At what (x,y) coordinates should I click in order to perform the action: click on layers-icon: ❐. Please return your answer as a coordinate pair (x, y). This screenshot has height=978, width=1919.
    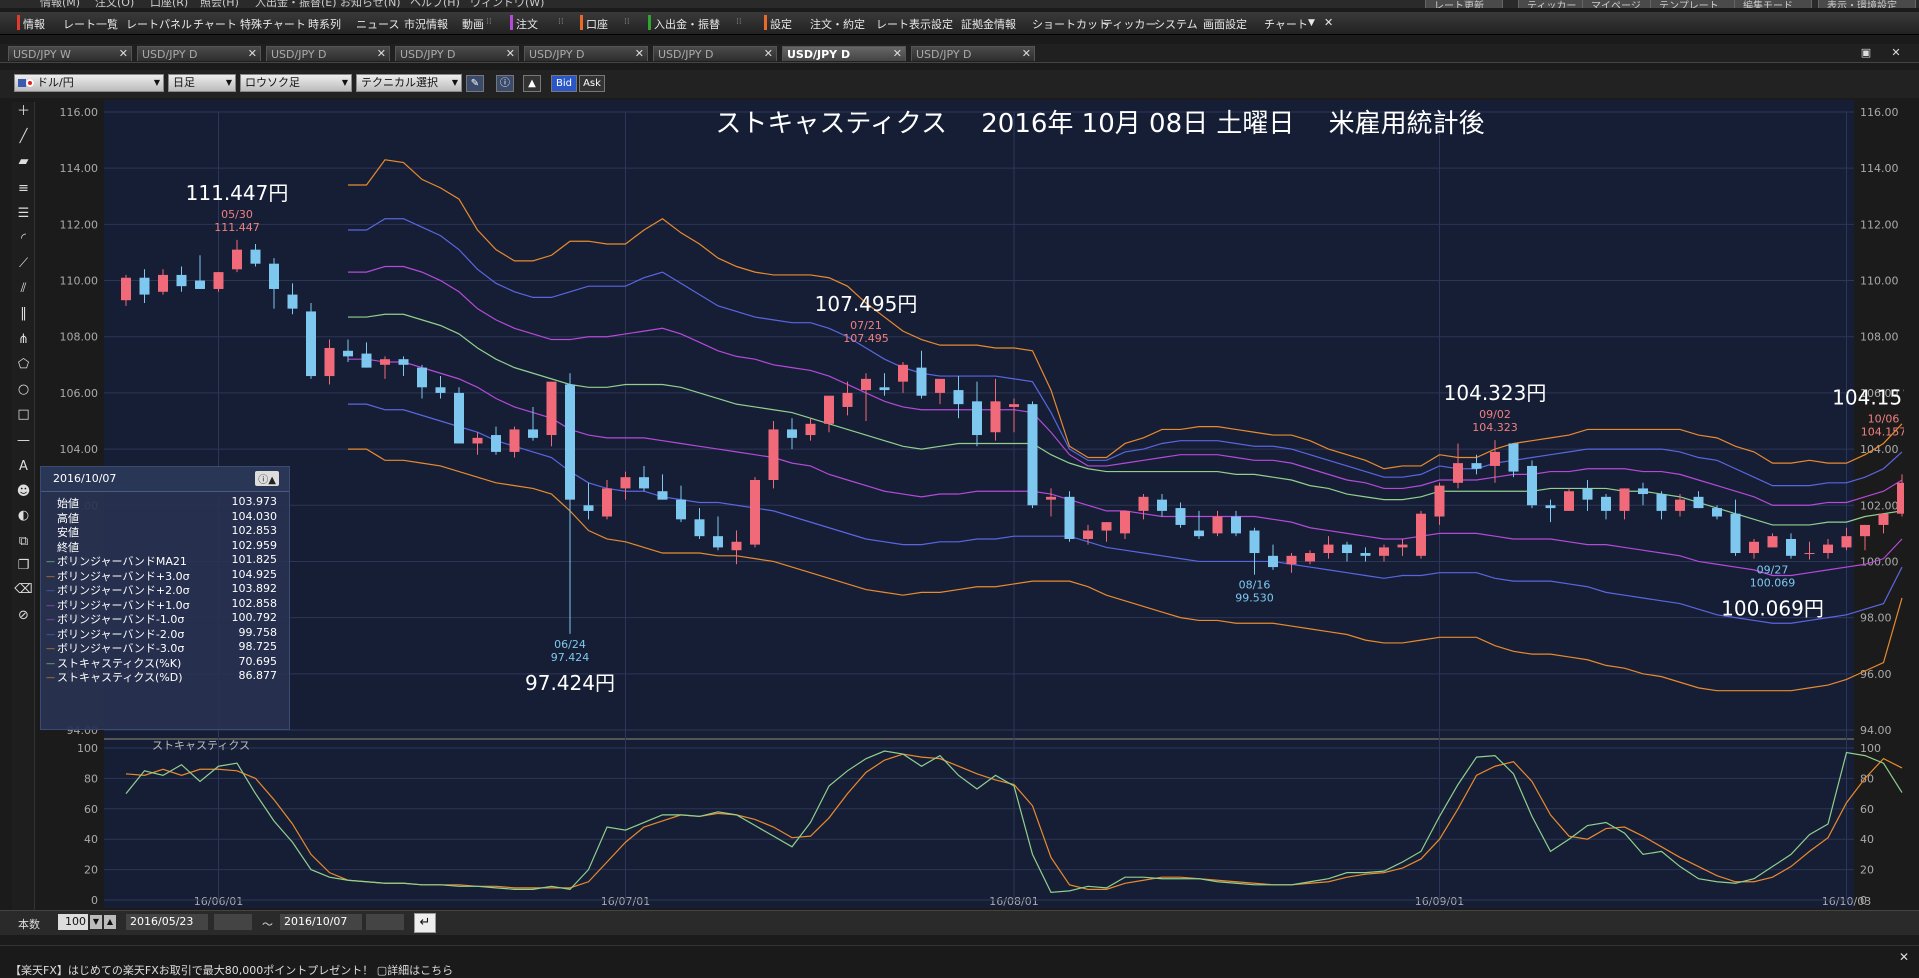
    Looking at the image, I should click on (23, 565).